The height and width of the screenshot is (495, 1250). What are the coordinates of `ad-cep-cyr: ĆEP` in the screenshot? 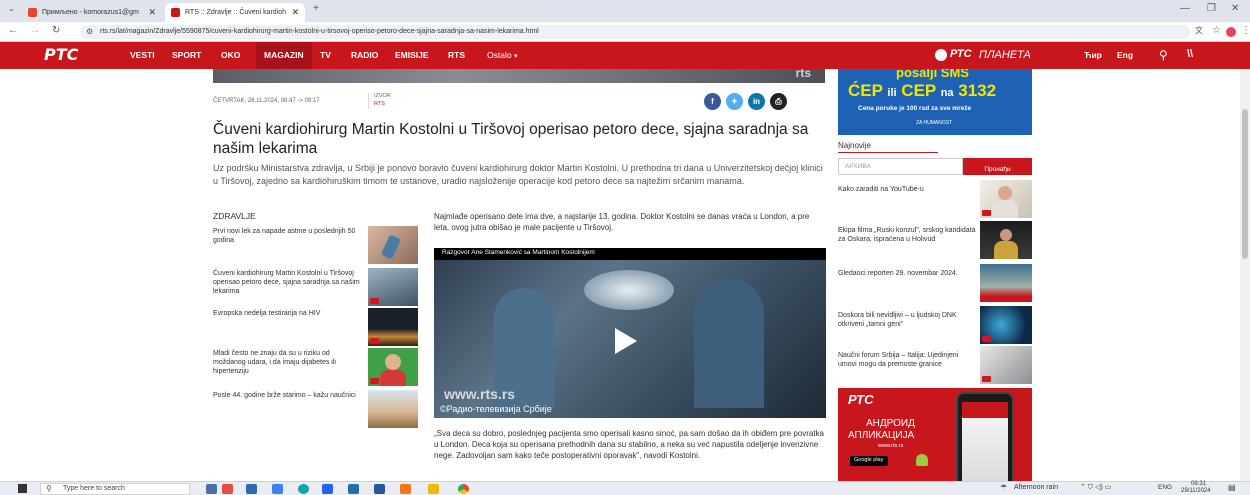 It's located at (865, 90).